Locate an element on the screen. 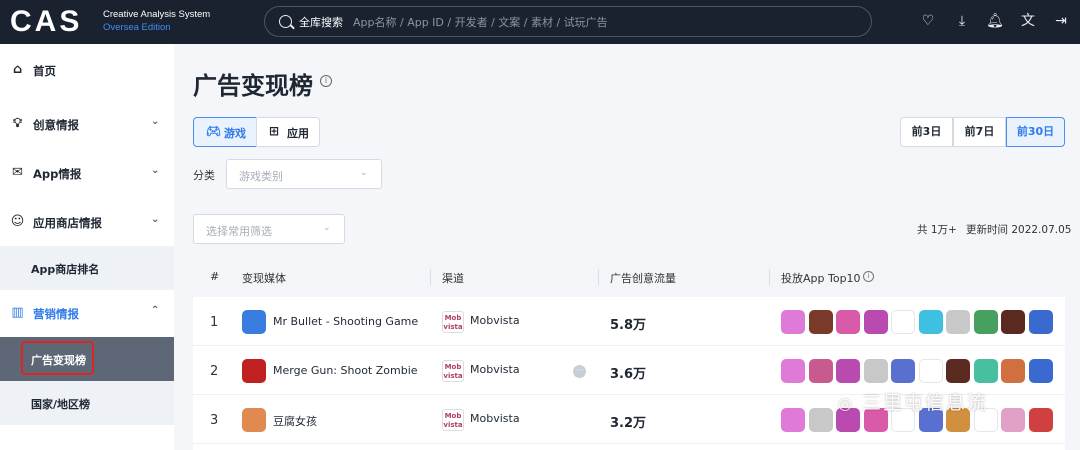 The image size is (1080, 450). sidebar-item-country: 国家/地区榜 is located at coordinates (87, 403).